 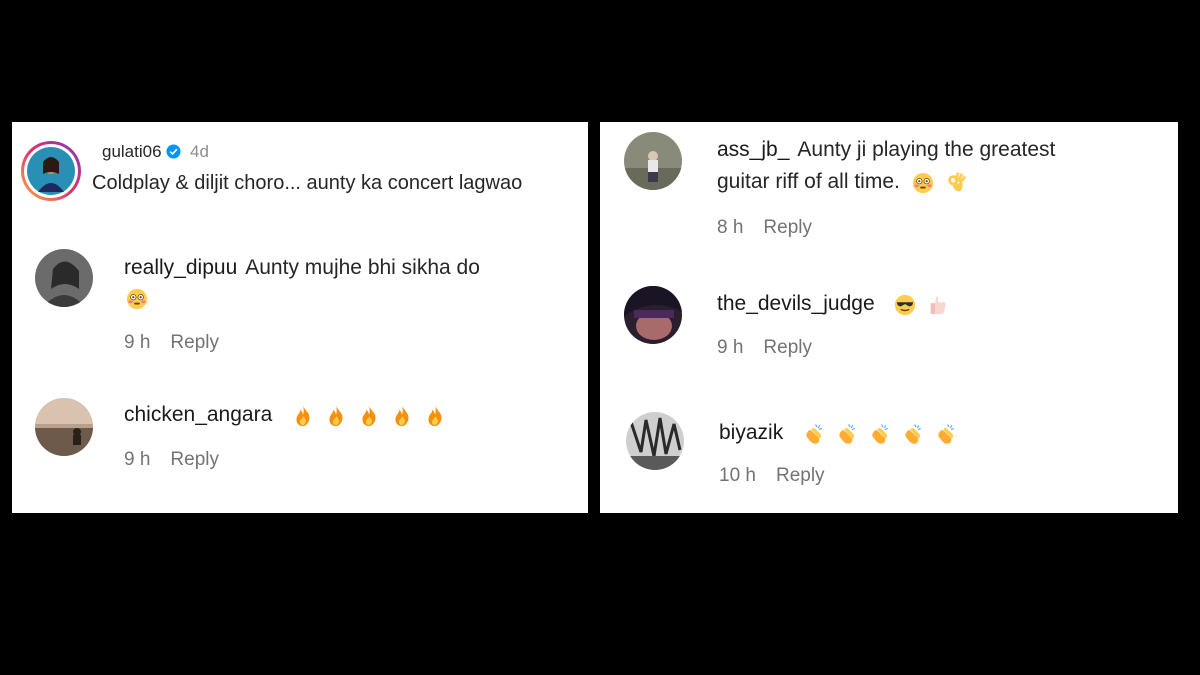 What do you see at coordinates (653, 161) in the screenshot?
I see `avatar-ass-jb` at bounding box center [653, 161].